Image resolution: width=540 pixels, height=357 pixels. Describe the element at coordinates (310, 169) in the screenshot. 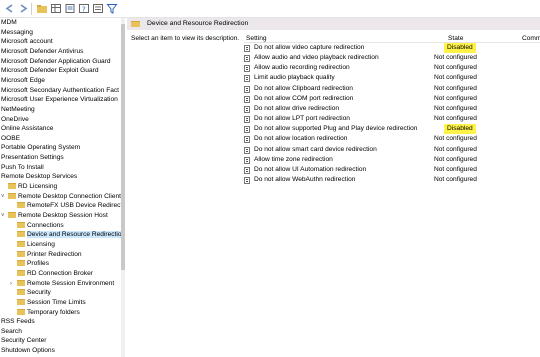

I see `setting-name: Do not allow UI Automation redirection` at that location.